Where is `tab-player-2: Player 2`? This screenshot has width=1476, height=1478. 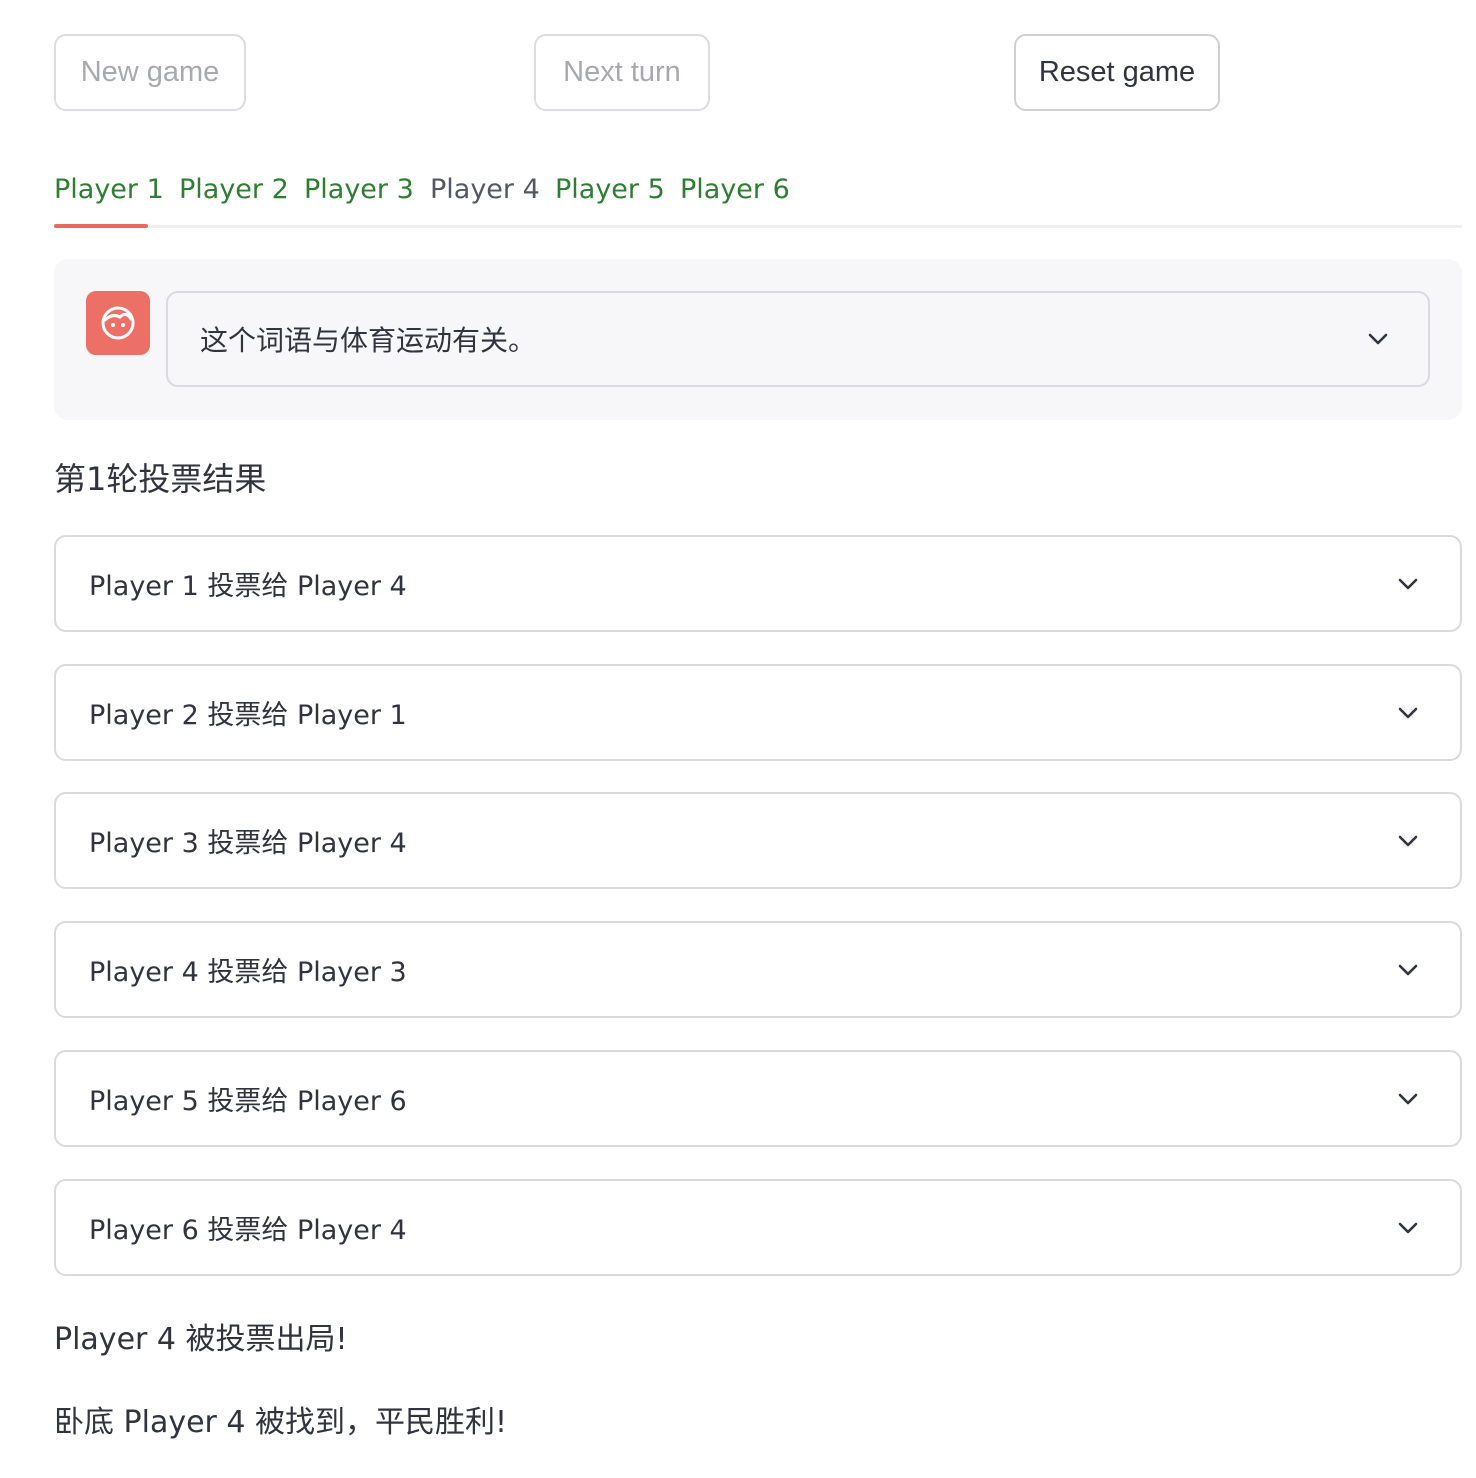
tab-player-2: Player 2 is located at coordinates (234, 189).